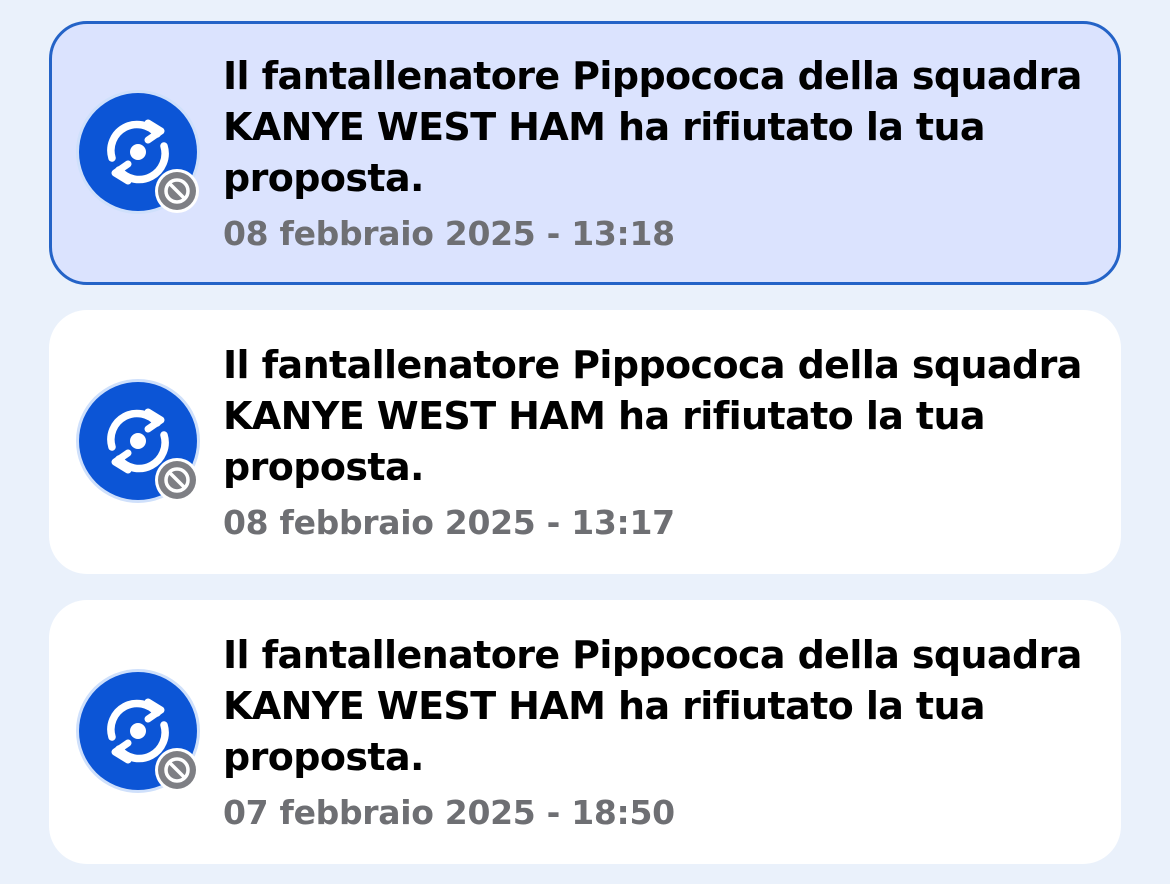 This screenshot has width=1170, height=884. What do you see at coordinates (449, 812) in the screenshot?
I see `notification-timestamp: 07 febbraio 2025 - 18:50` at bounding box center [449, 812].